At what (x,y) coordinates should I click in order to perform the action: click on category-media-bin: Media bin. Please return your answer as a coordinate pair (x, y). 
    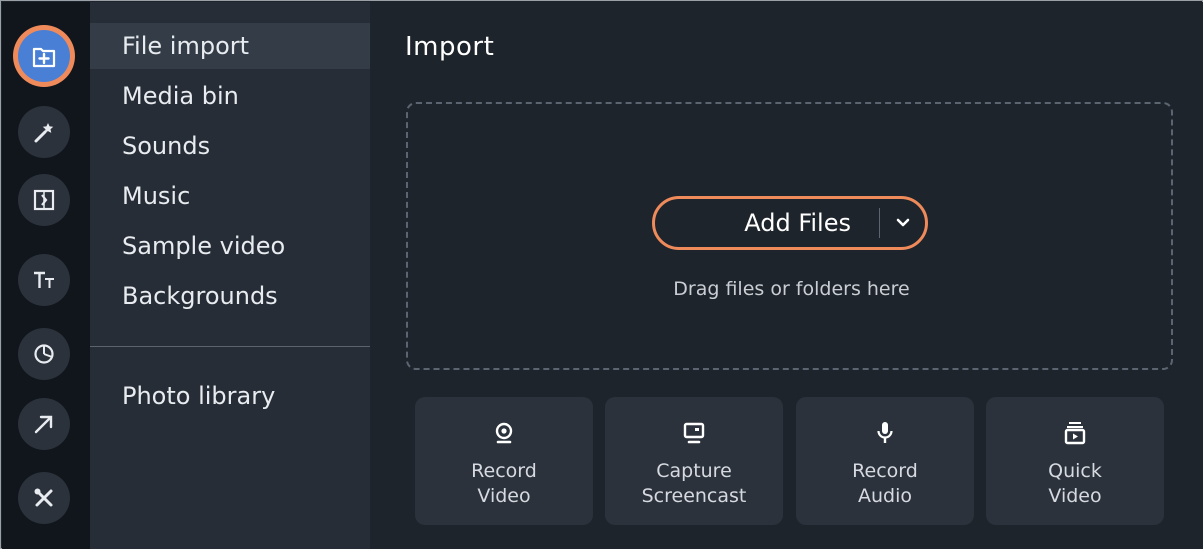
    Looking at the image, I should click on (230, 96).